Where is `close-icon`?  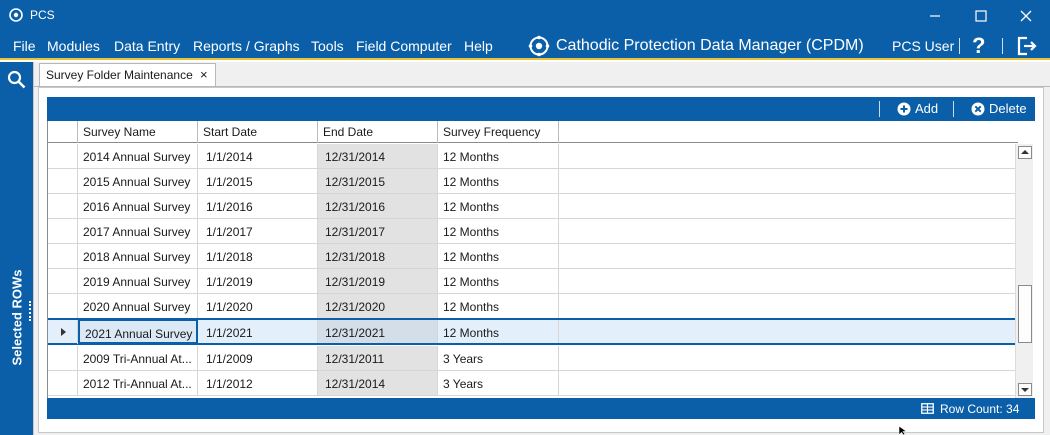 close-icon is located at coordinates (1026, 16).